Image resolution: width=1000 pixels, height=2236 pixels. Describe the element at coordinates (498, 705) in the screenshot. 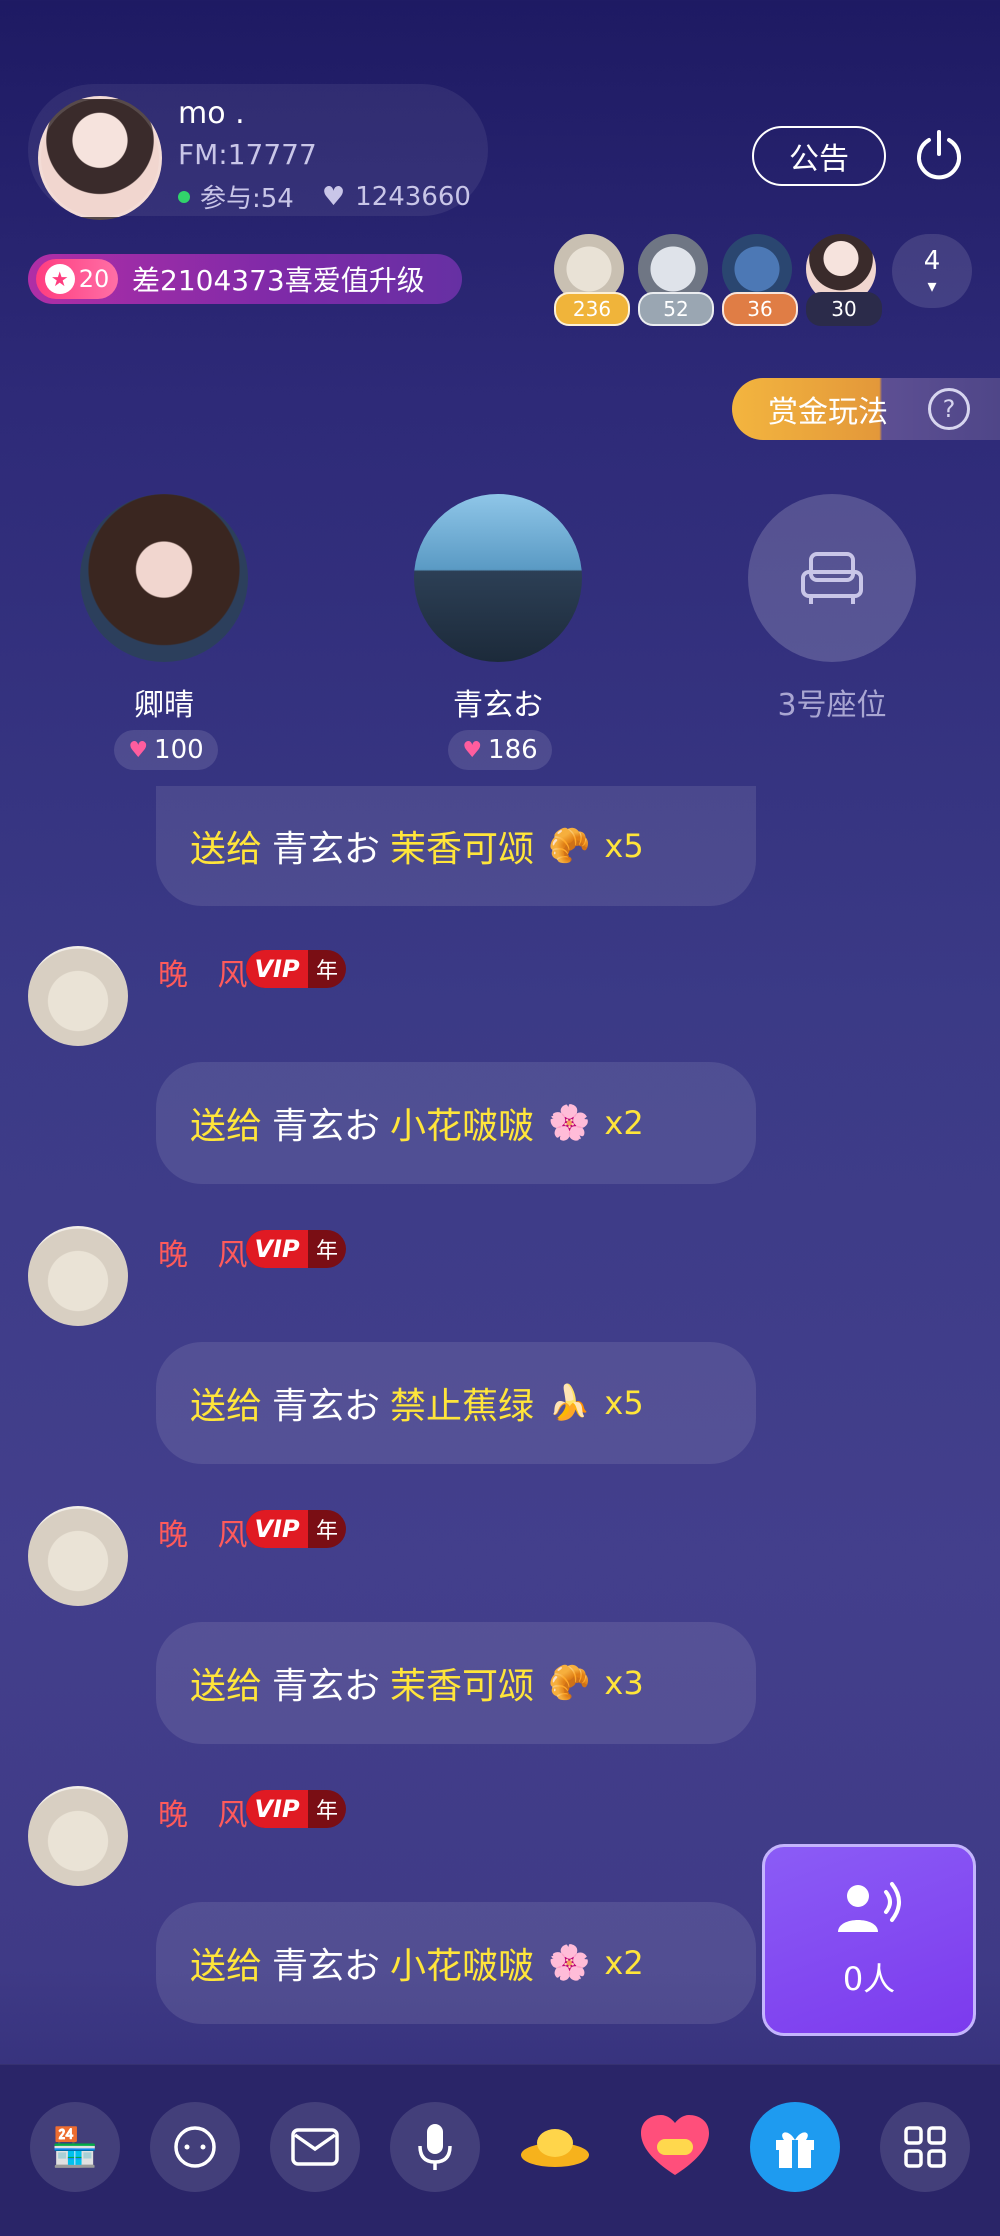

I see `seat-2-name: 青玄お` at that location.